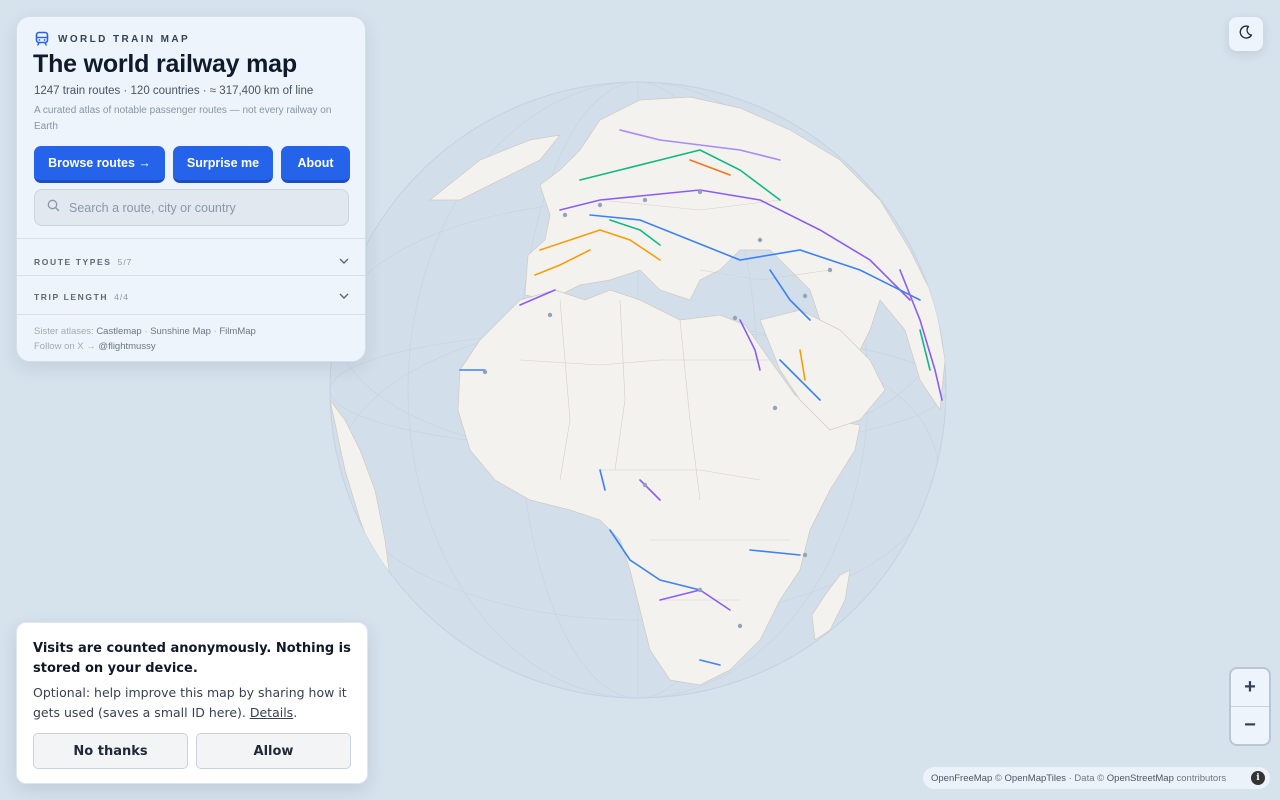 Image resolution: width=1280 pixels, height=800 pixels. I want to click on train-icon, so click(42, 39).